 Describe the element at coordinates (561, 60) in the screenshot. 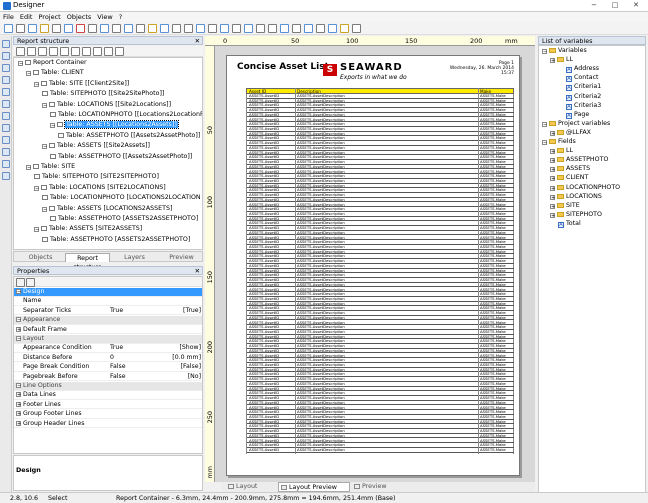

I see `variable-node: + LL` at that location.